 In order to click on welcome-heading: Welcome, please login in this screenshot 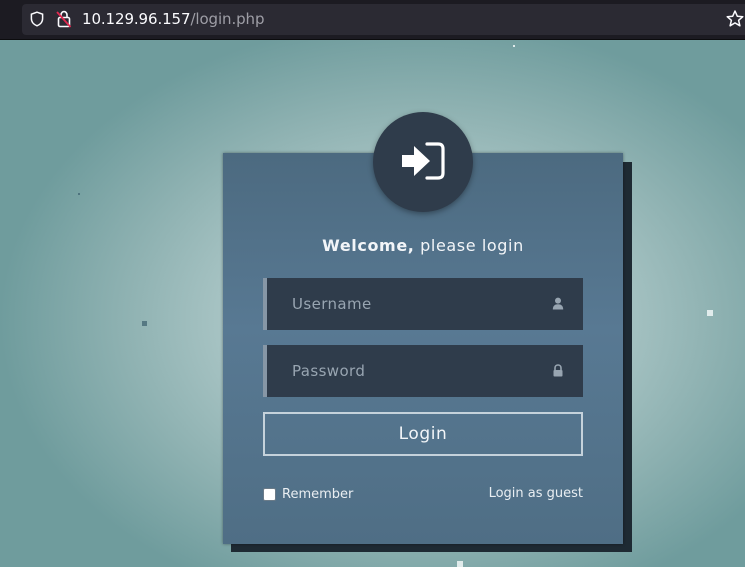, I will do `click(423, 245)`.